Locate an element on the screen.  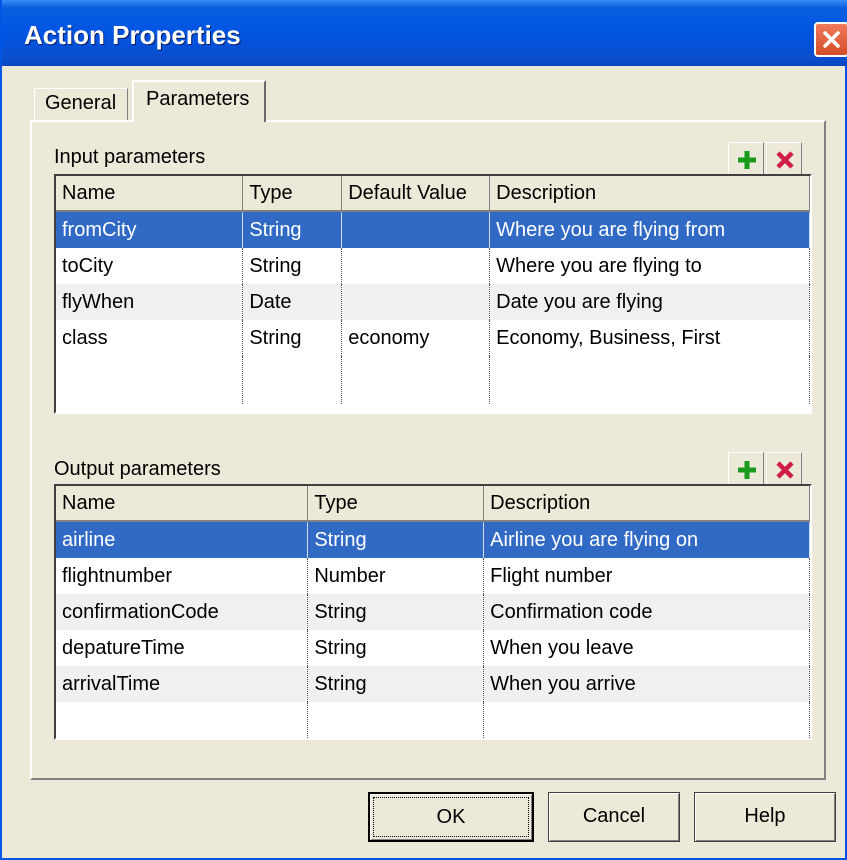
table-cell: Date you are flying is located at coordinates (649, 302).